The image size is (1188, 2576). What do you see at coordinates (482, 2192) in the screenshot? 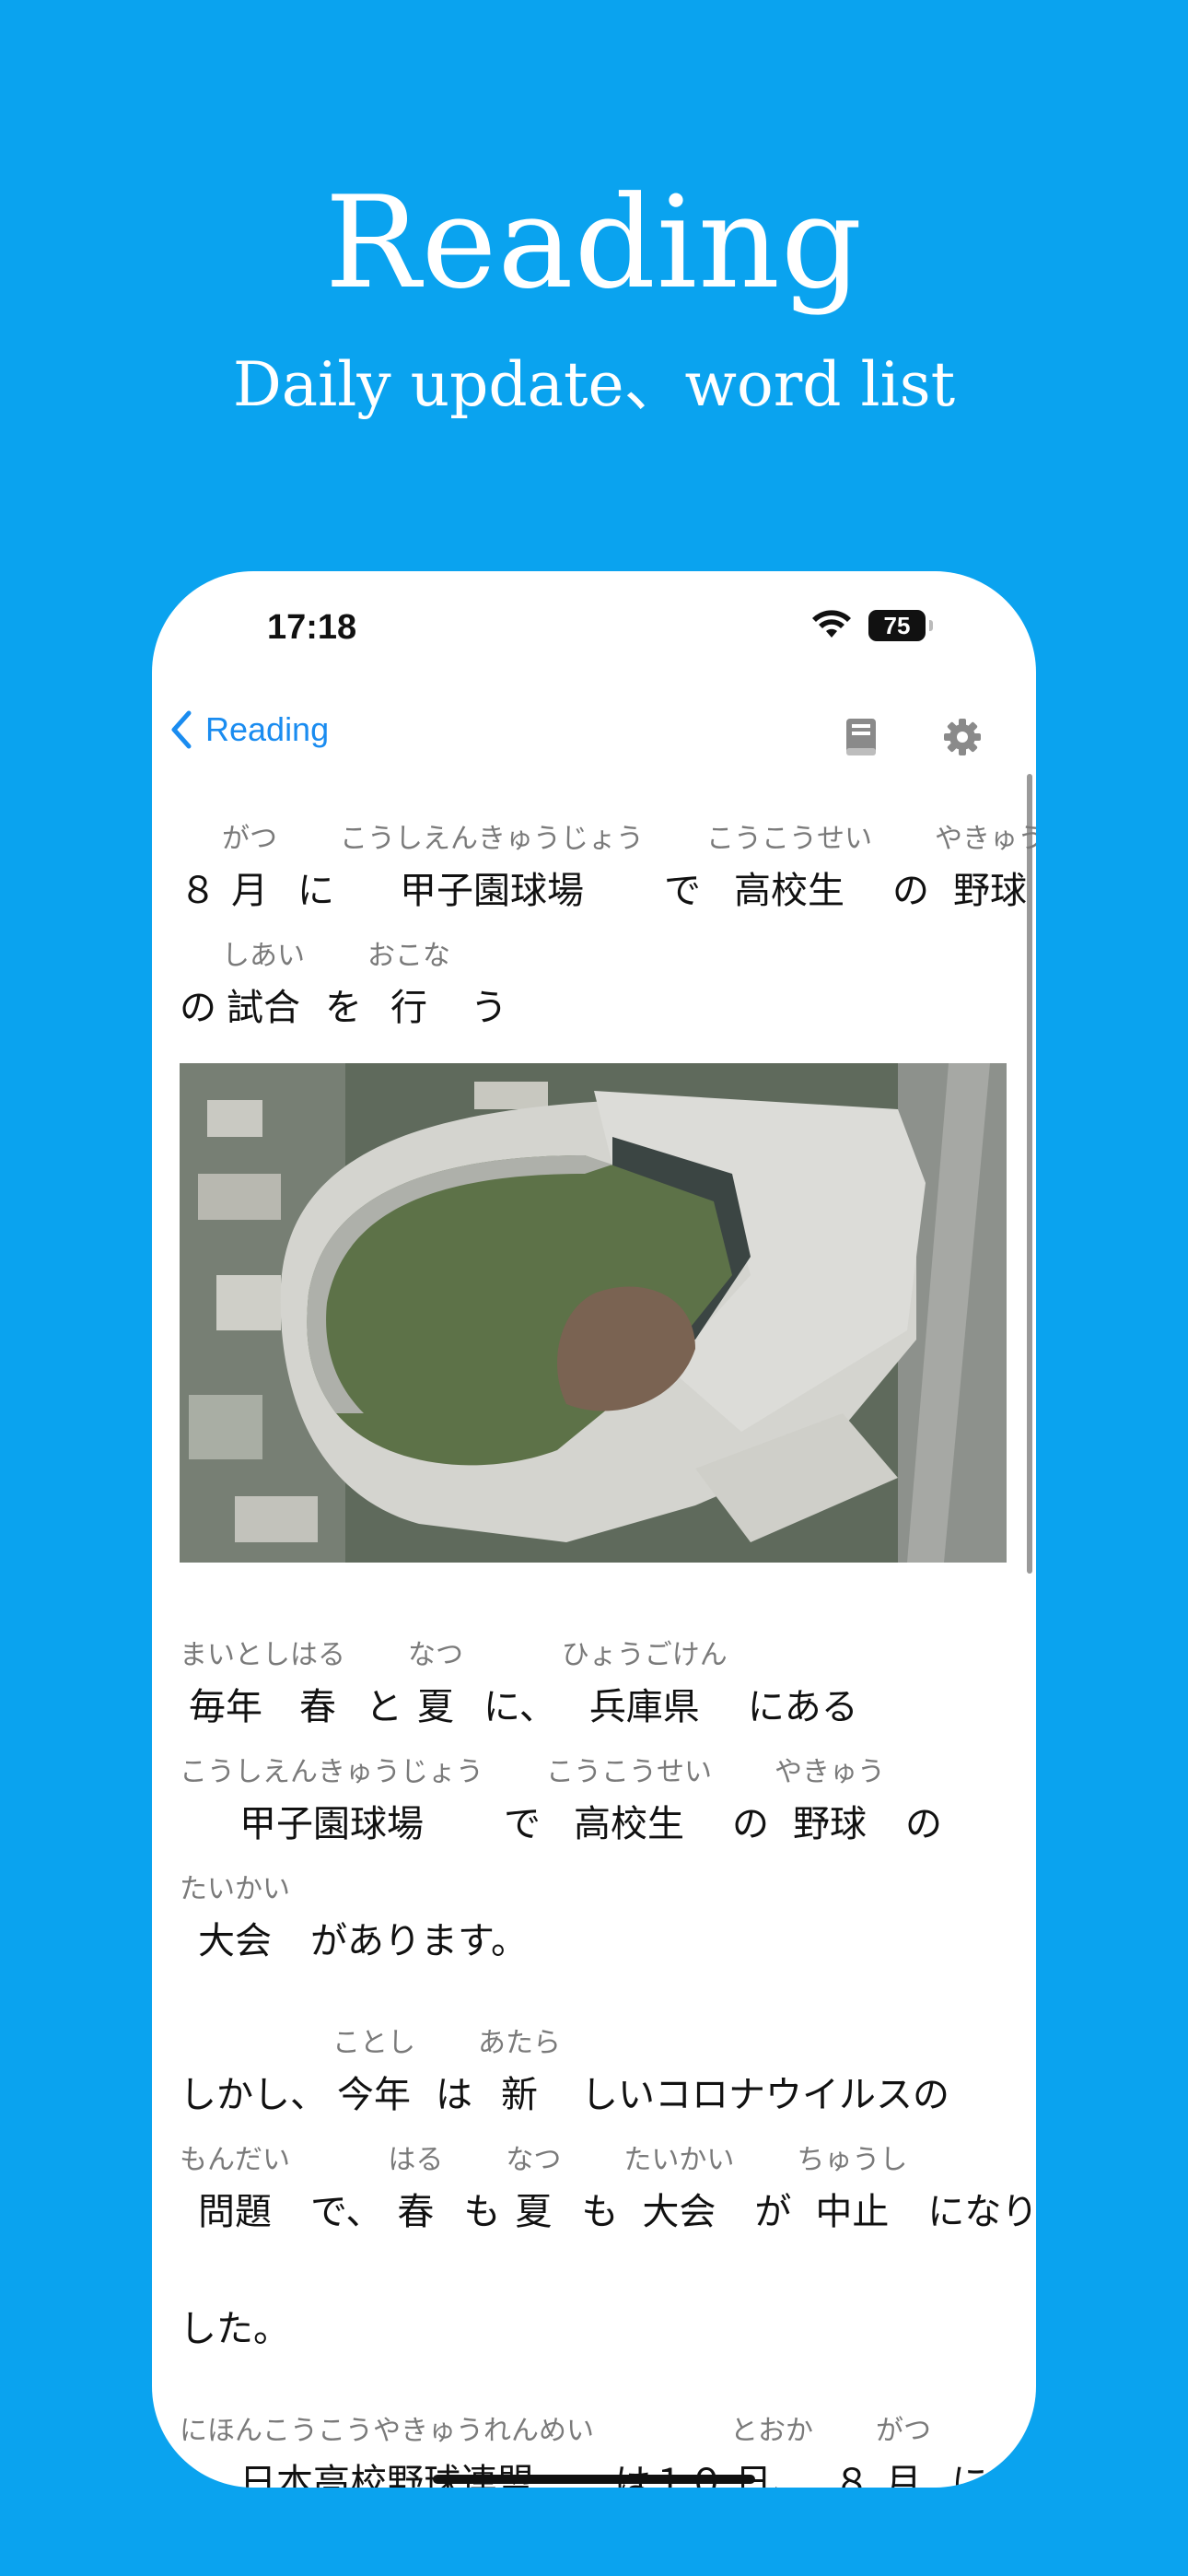
I see `text-segment: も` at bounding box center [482, 2192].